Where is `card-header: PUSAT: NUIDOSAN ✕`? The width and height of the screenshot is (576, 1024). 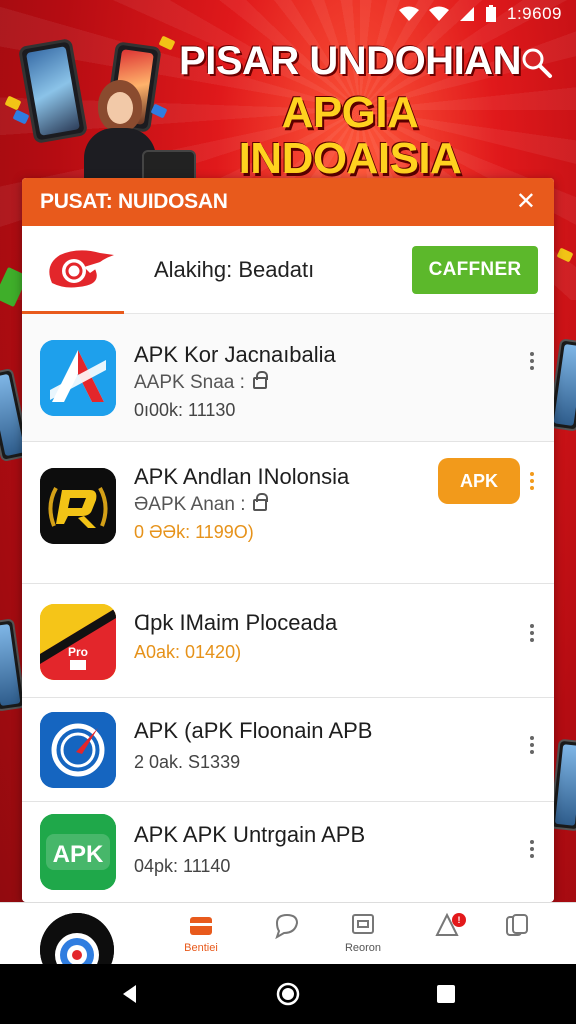 card-header: PUSAT: NUIDOSAN ✕ is located at coordinates (288, 202).